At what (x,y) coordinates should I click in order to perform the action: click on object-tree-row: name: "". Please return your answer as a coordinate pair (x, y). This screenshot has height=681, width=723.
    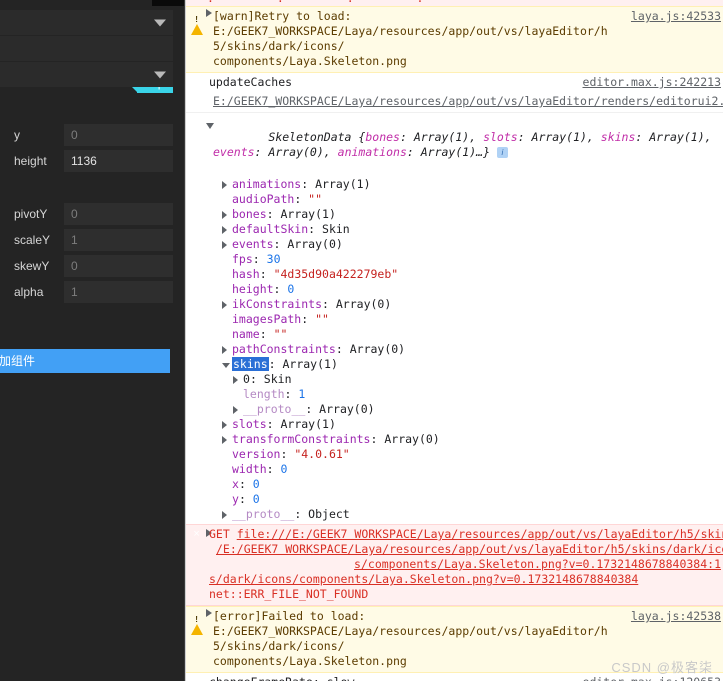
    Looking at the image, I should click on (454, 334).